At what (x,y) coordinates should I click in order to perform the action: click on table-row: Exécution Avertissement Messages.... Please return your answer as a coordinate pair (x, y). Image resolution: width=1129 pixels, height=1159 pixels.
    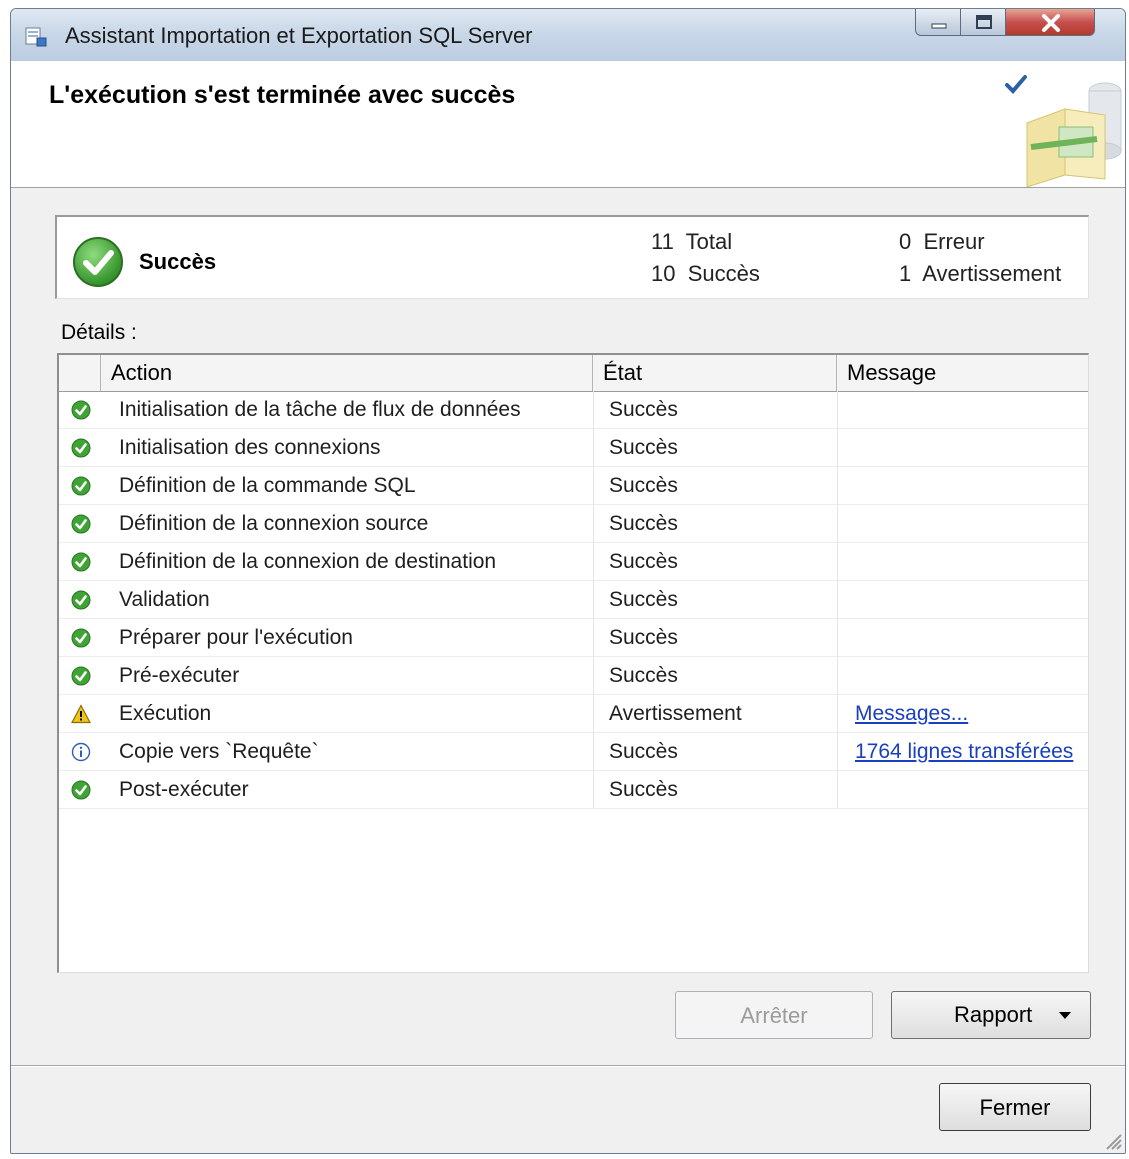
    Looking at the image, I should click on (573, 714).